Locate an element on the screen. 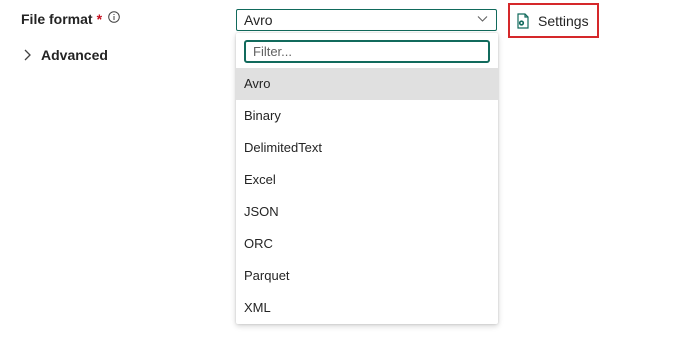 The height and width of the screenshot is (351, 680). option-binary: Binary is located at coordinates (367, 116).